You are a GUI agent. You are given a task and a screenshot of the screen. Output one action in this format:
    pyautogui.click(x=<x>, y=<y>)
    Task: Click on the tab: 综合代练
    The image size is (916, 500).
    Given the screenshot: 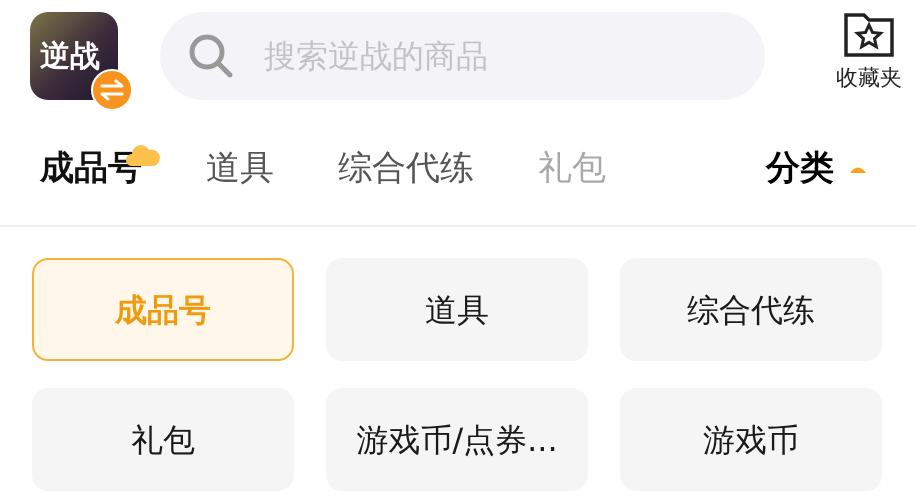 What is the action you would take?
    pyautogui.click(x=406, y=168)
    